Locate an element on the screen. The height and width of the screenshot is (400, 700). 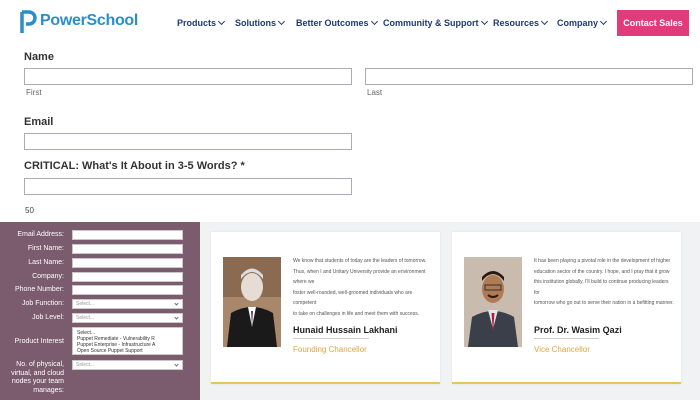
email-address-label: Email Address: is located at coordinates (40, 234).